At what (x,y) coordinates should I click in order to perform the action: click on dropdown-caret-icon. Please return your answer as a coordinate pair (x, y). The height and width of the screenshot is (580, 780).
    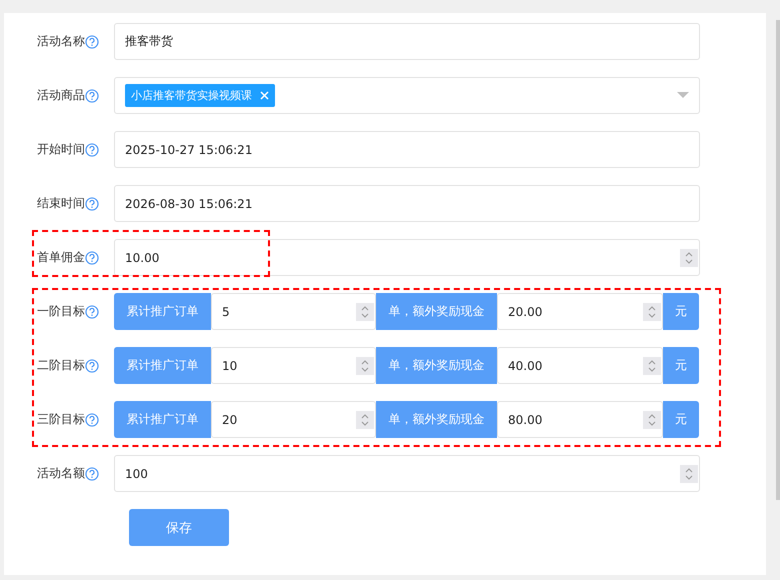
    Looking at the image, I should click on (683, 95).